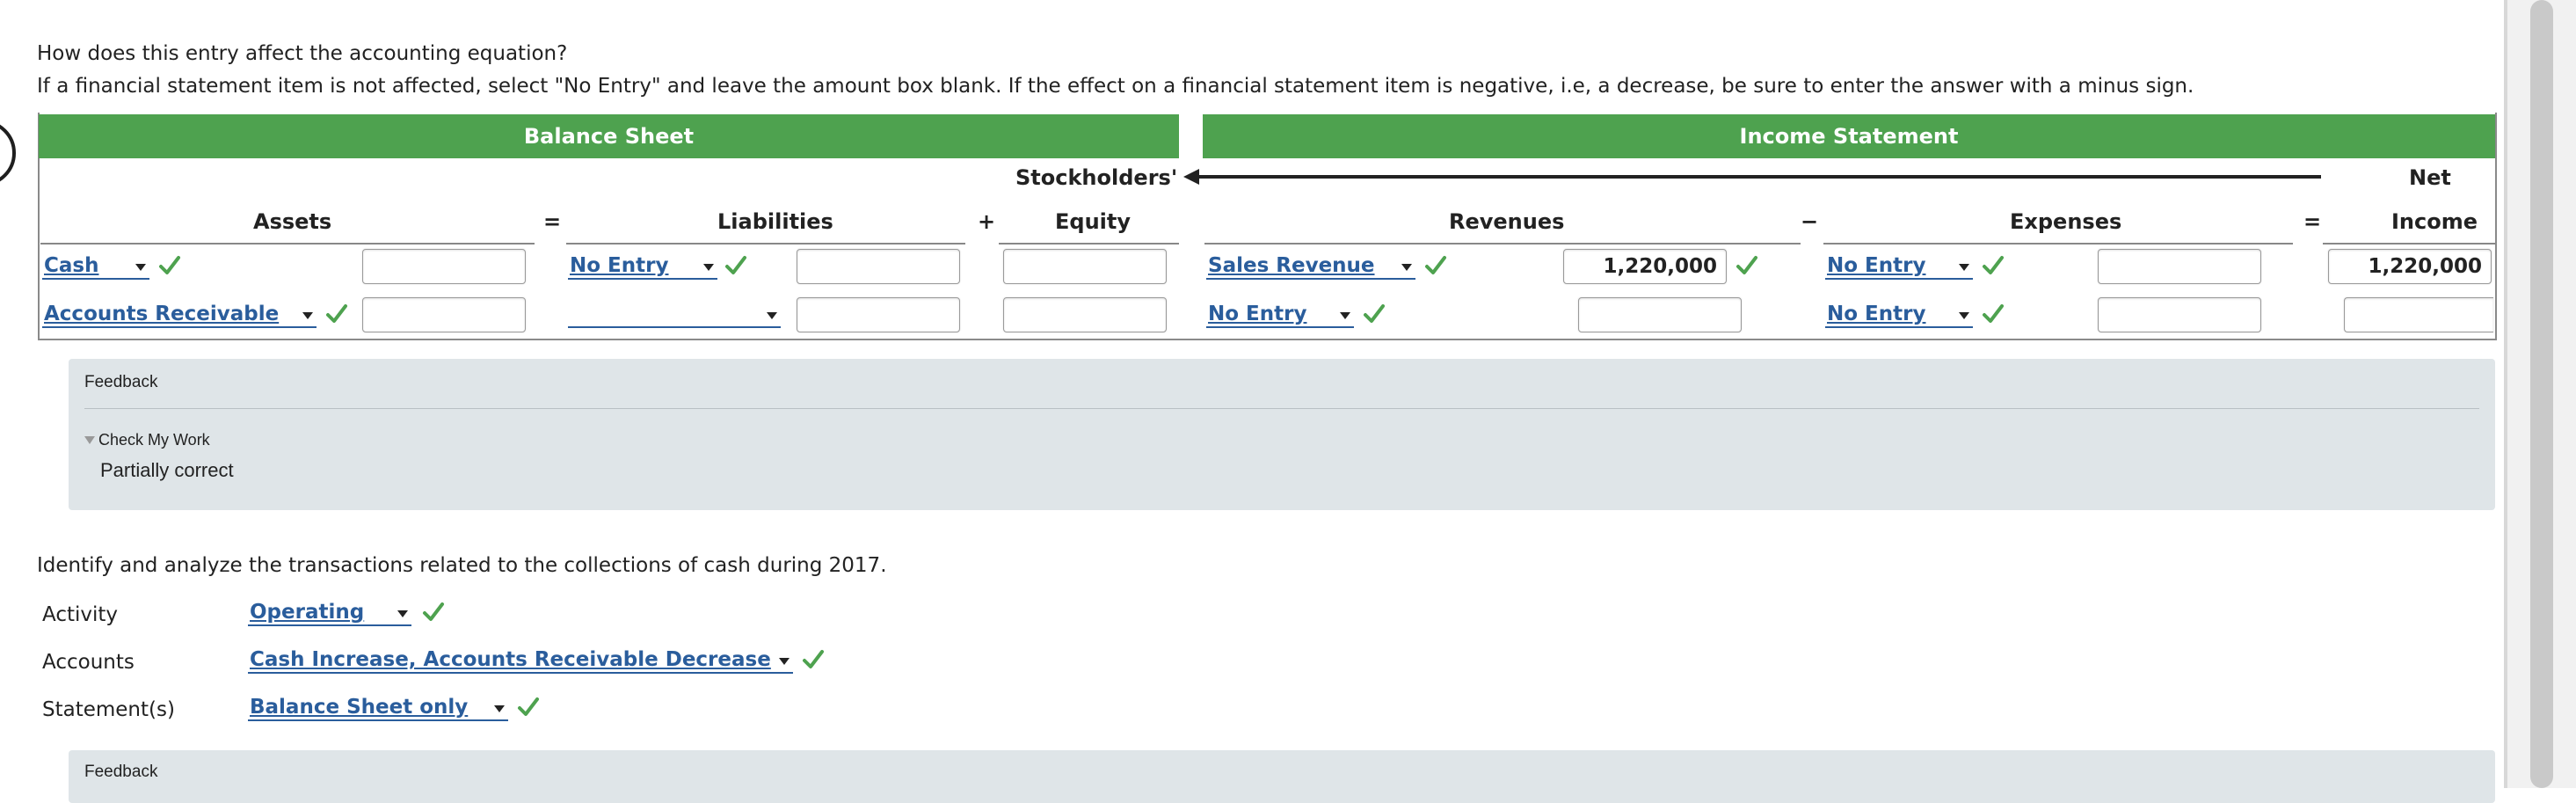 The width and height of the screenshot is (2576, 803). I want to click on activity-select: Operating, so click(329, 613).